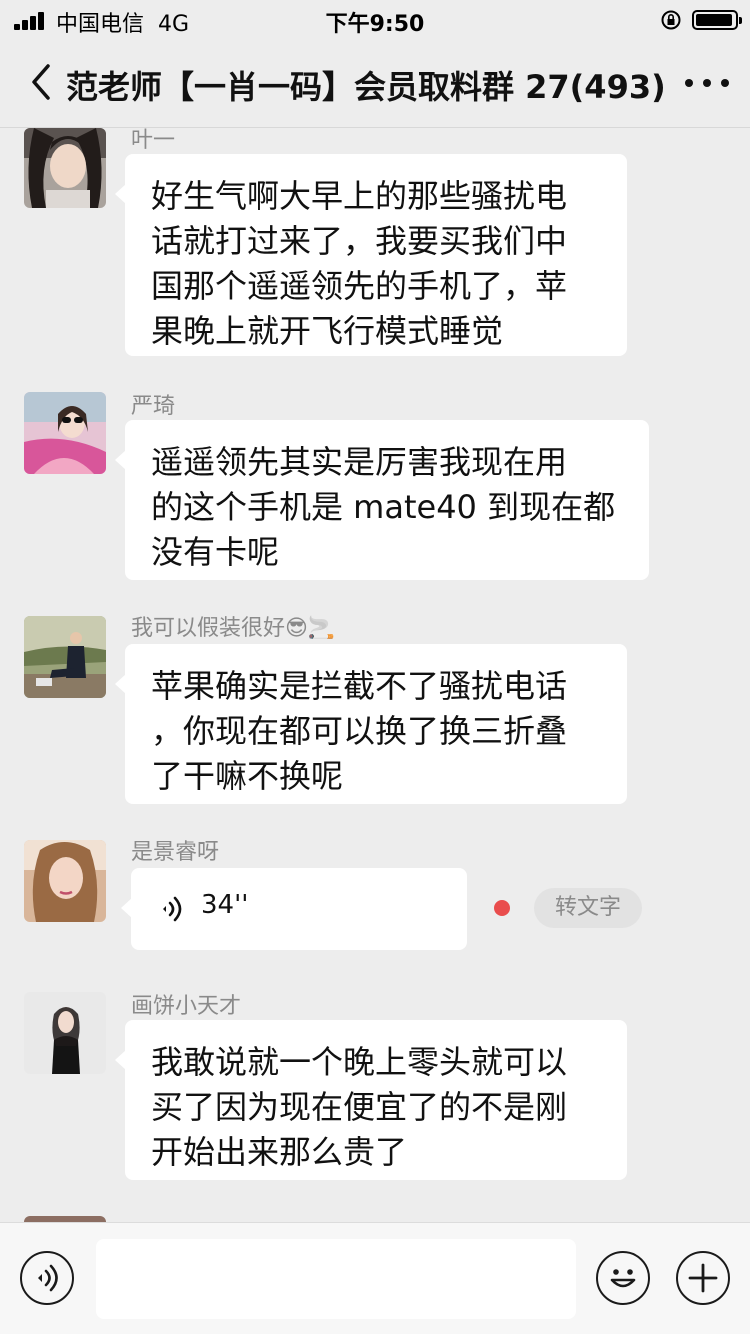 The height and width of the screenshot is (1334, 750). I want to click on status-bar: 中国电信 4G 下午9:50, so click(375, 20).